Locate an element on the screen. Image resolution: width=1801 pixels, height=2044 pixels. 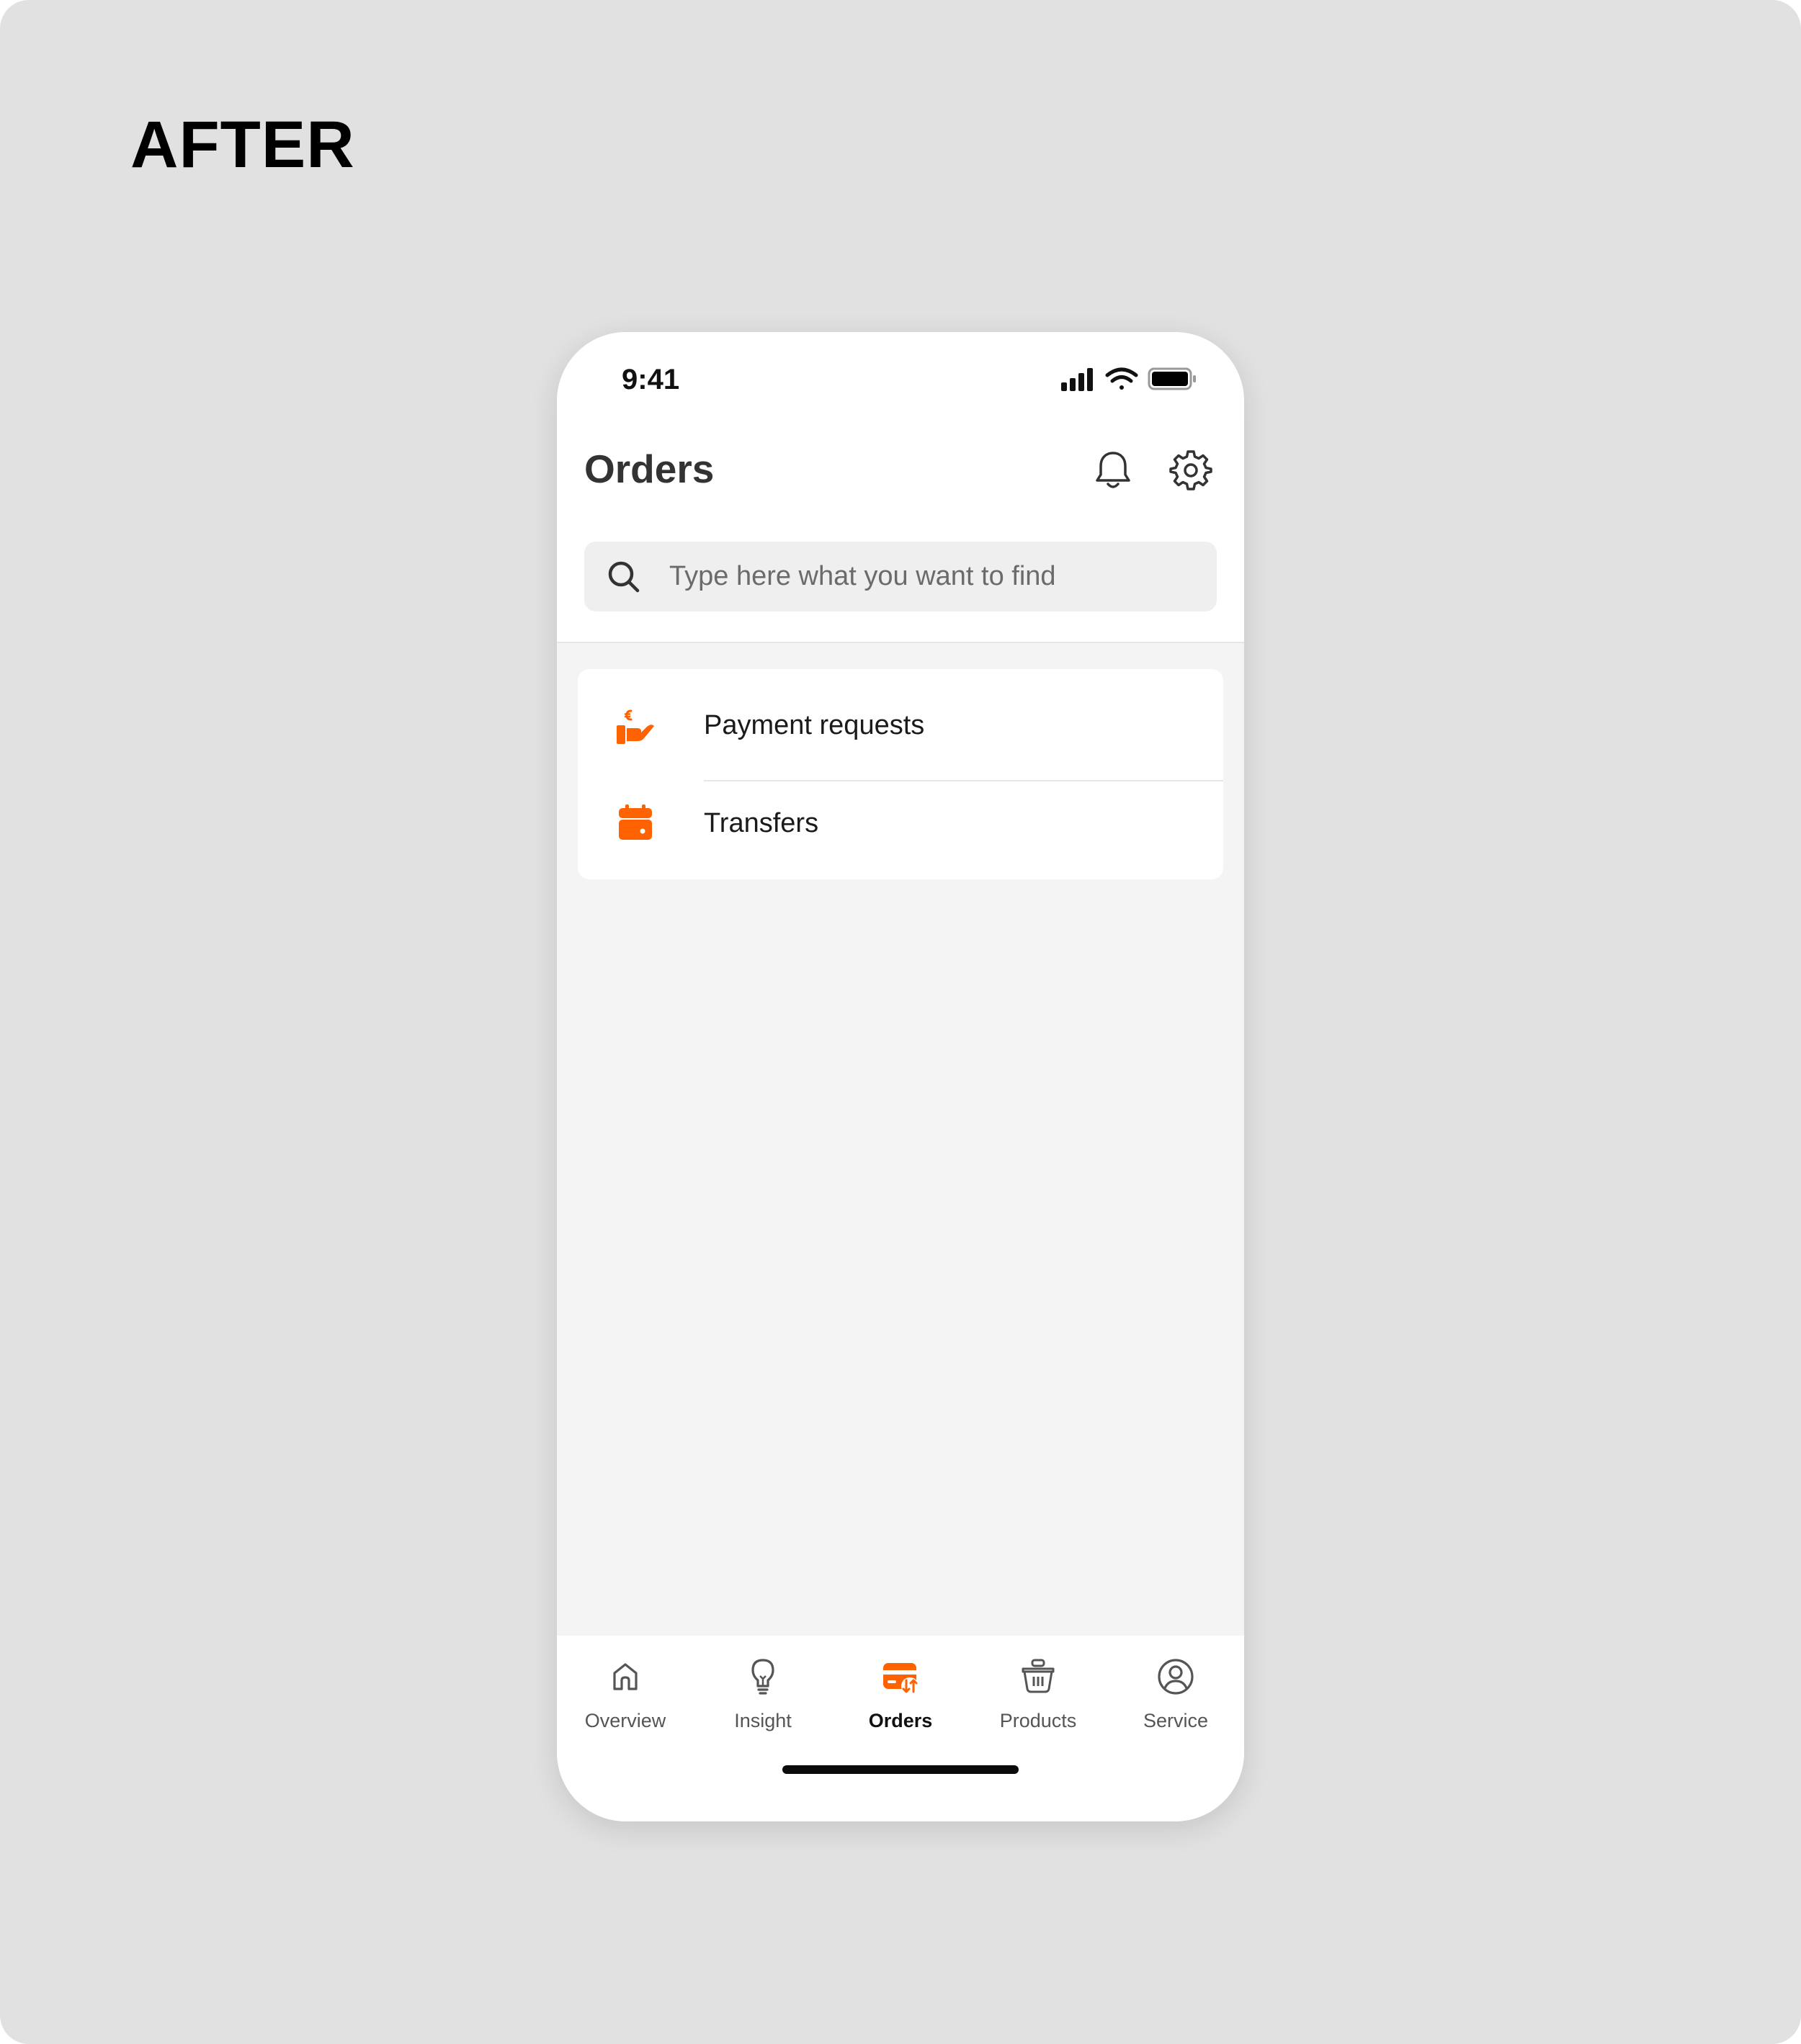
home-icon is located at coordinates (626, 1676).